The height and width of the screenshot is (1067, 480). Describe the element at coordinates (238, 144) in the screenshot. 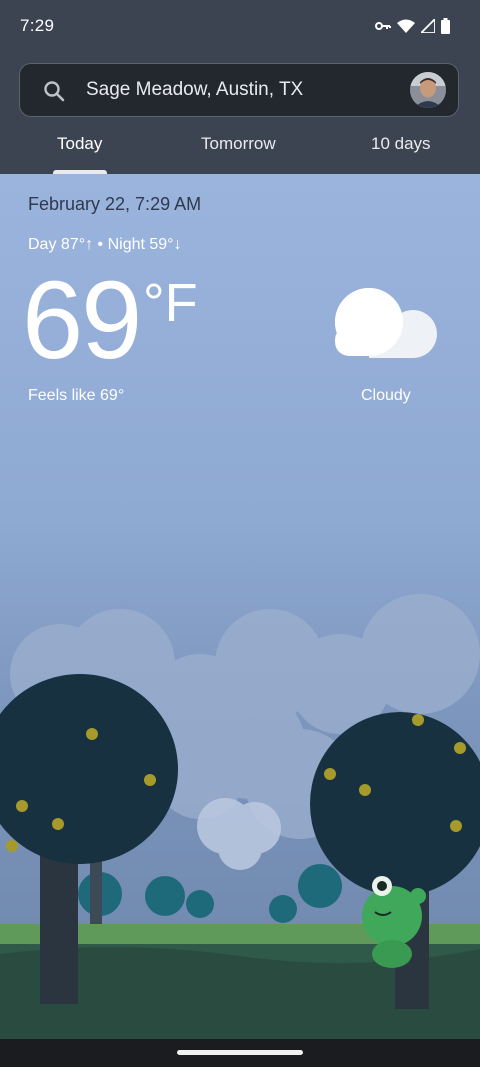

I see `tab-tomorrow: Tomorrow` at that location.